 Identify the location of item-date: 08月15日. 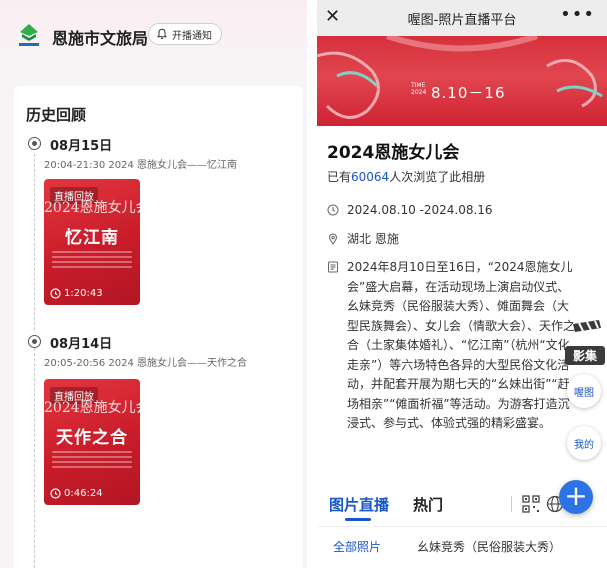
(81, 146).